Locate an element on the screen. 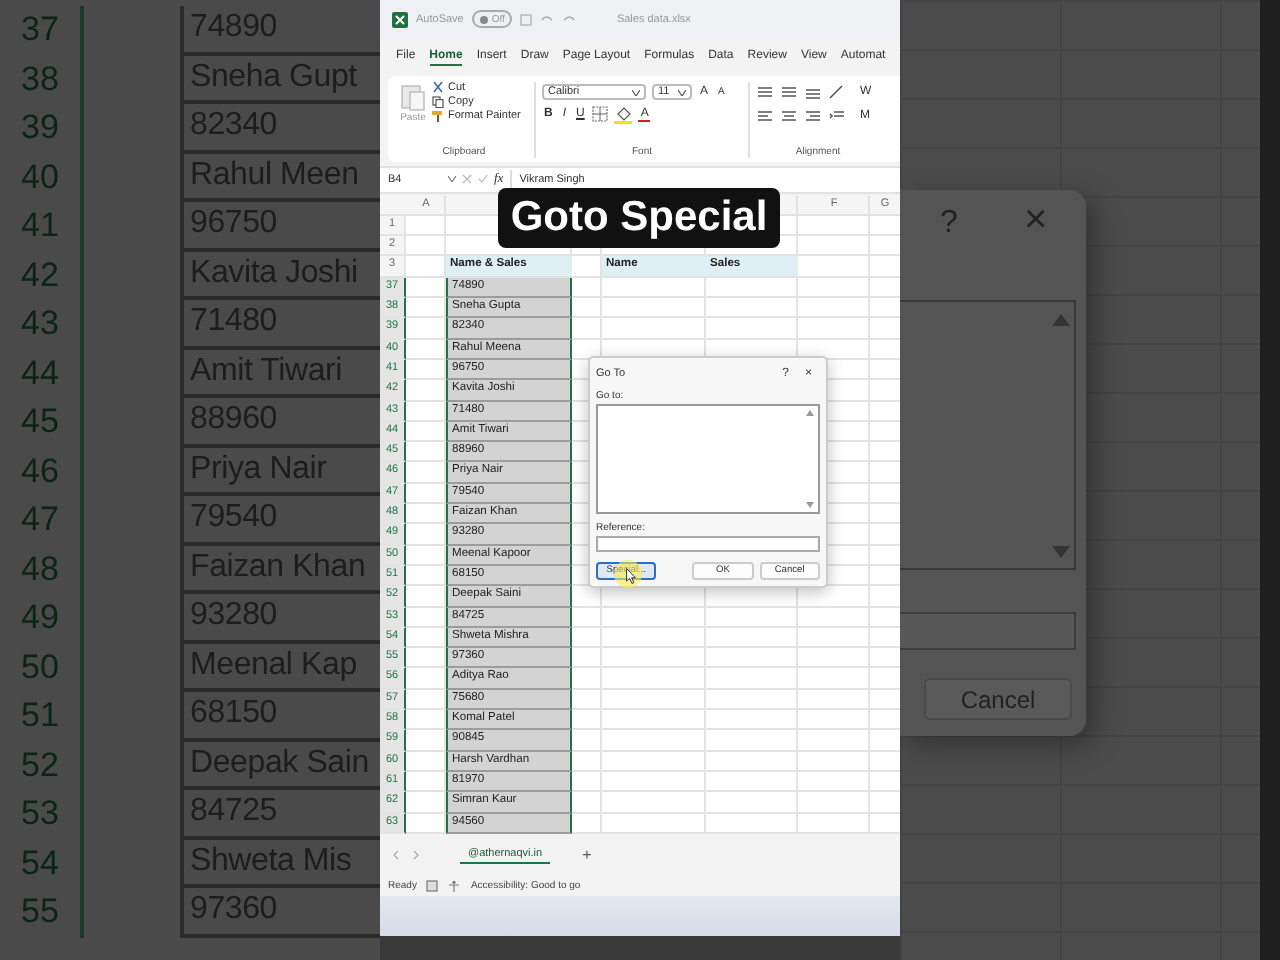 This screenshot has height=960, width=1280. align-center-icon is located at coordinates (789, 116).